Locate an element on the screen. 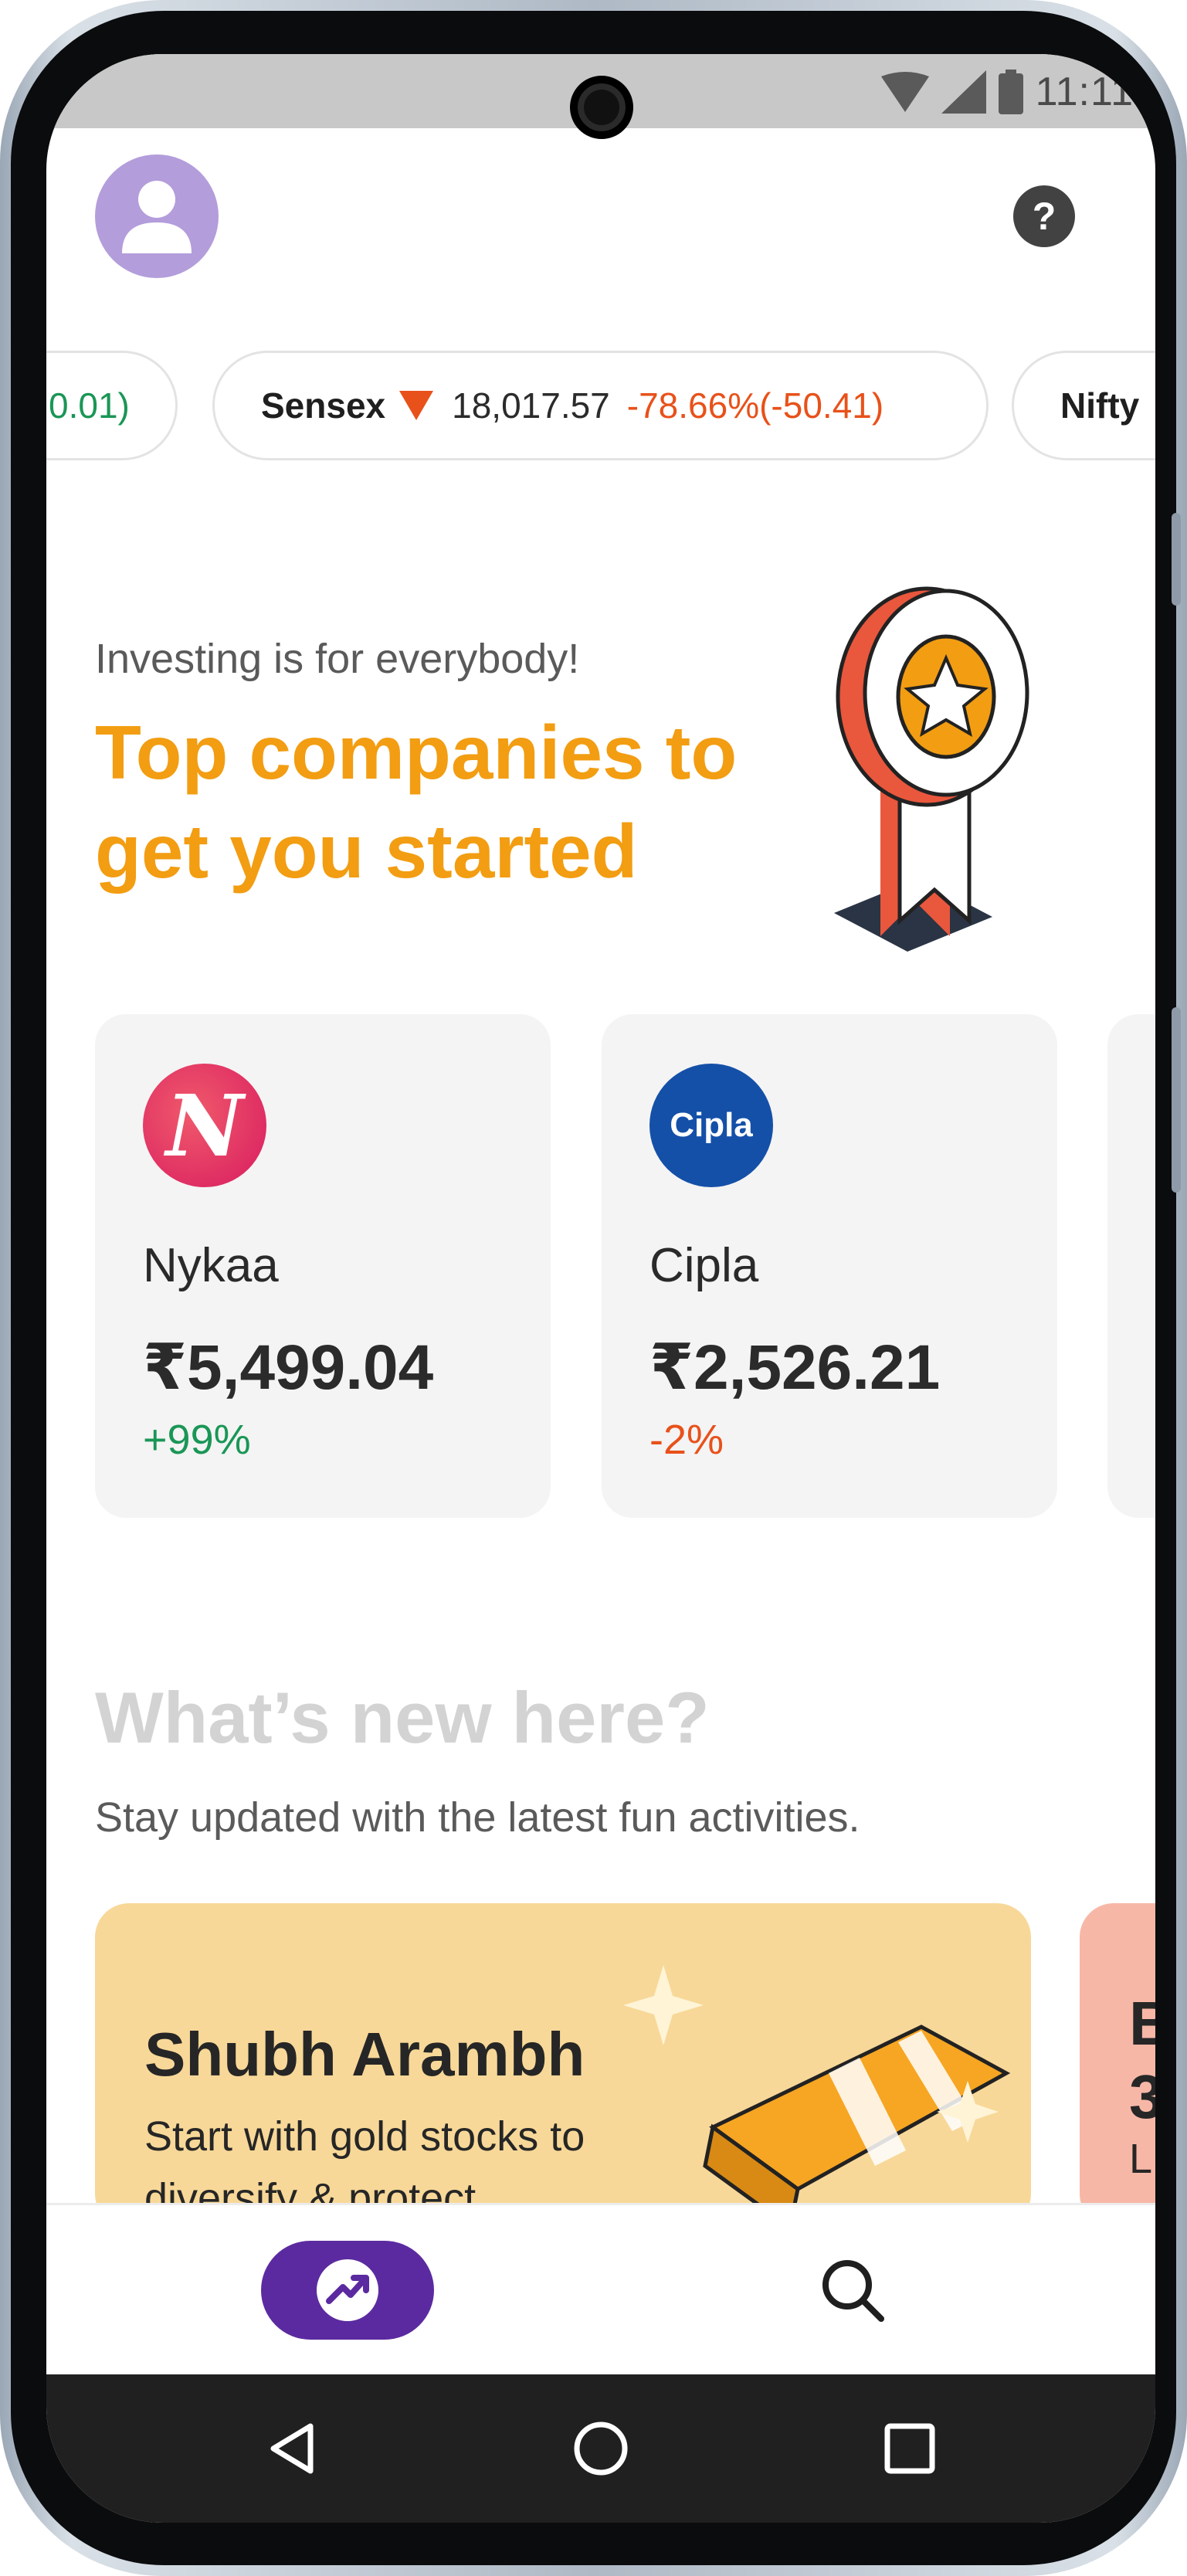 The width and height of the screenshot is (1187, 2576). recents-square-icon is located at coordinates (909, 2448).